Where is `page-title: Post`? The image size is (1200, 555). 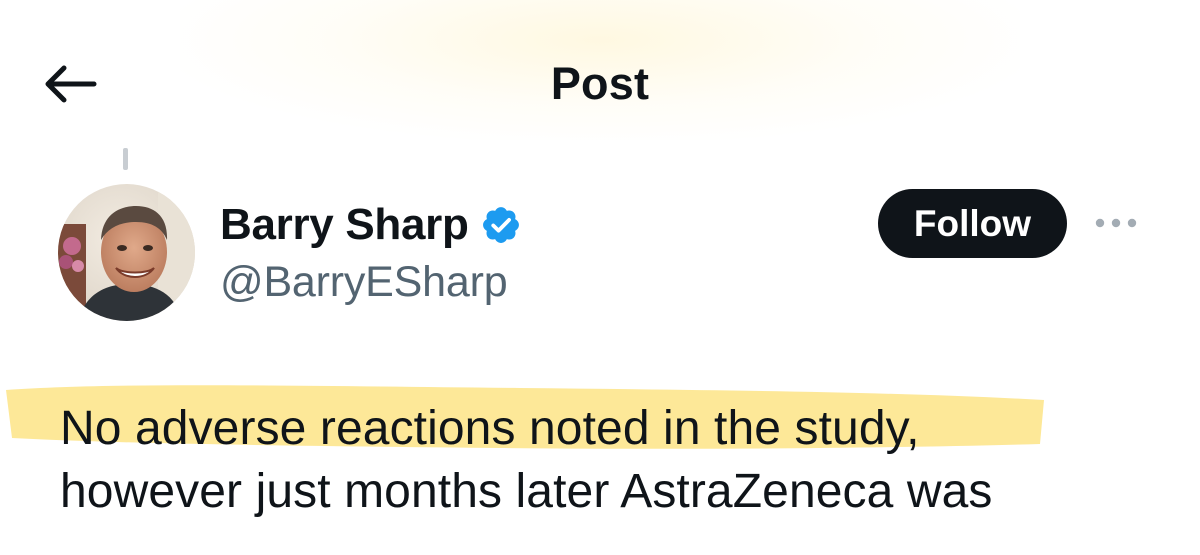 page-title: Post is located at coordinates (600, 83).